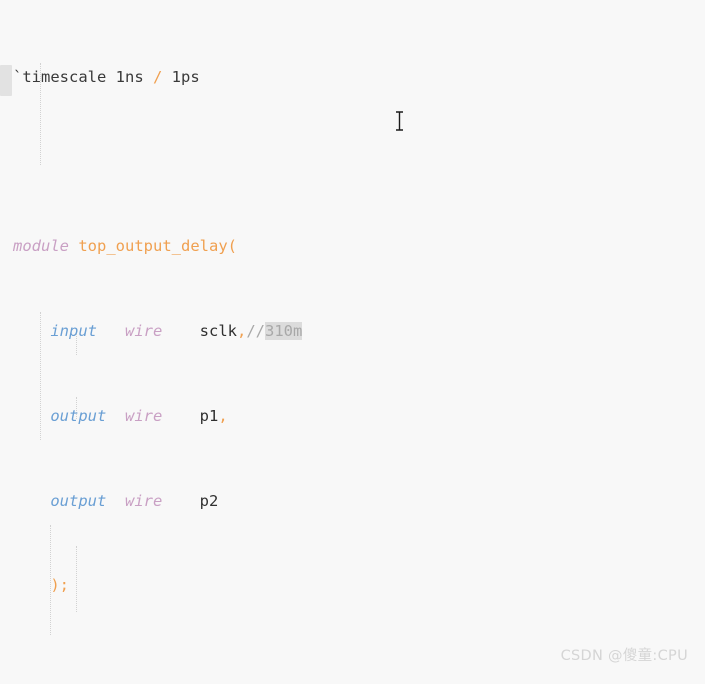 The image size is (705, 684). Describe the element at coordinates (307, 246) in the screenshot. I see `code-line-3: module top_output_delay(` at that location.